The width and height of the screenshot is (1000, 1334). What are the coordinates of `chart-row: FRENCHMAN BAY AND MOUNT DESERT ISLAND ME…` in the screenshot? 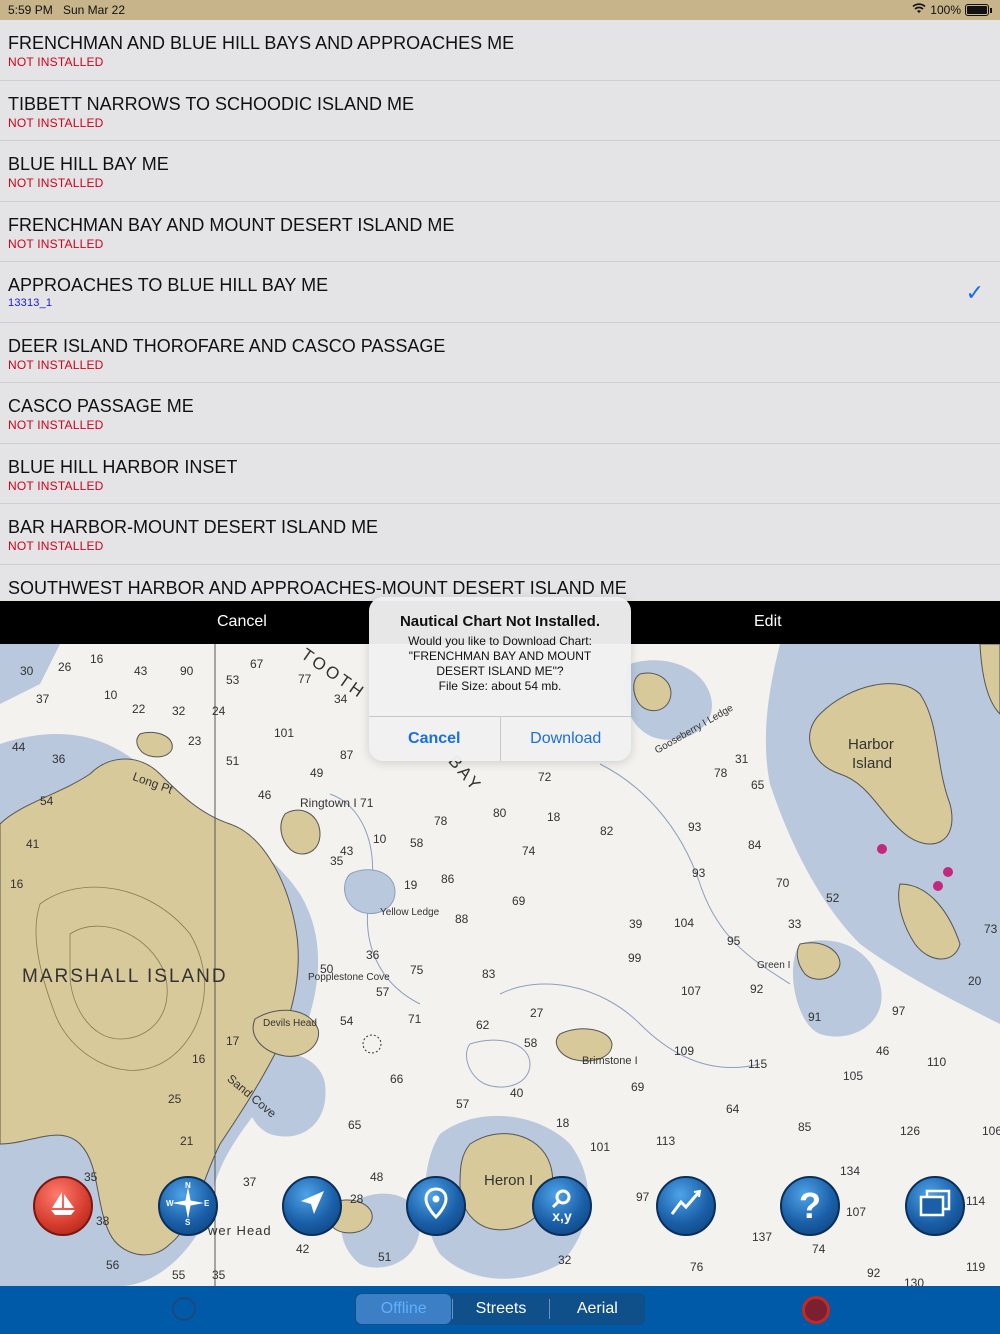 It's located at (500, 232).